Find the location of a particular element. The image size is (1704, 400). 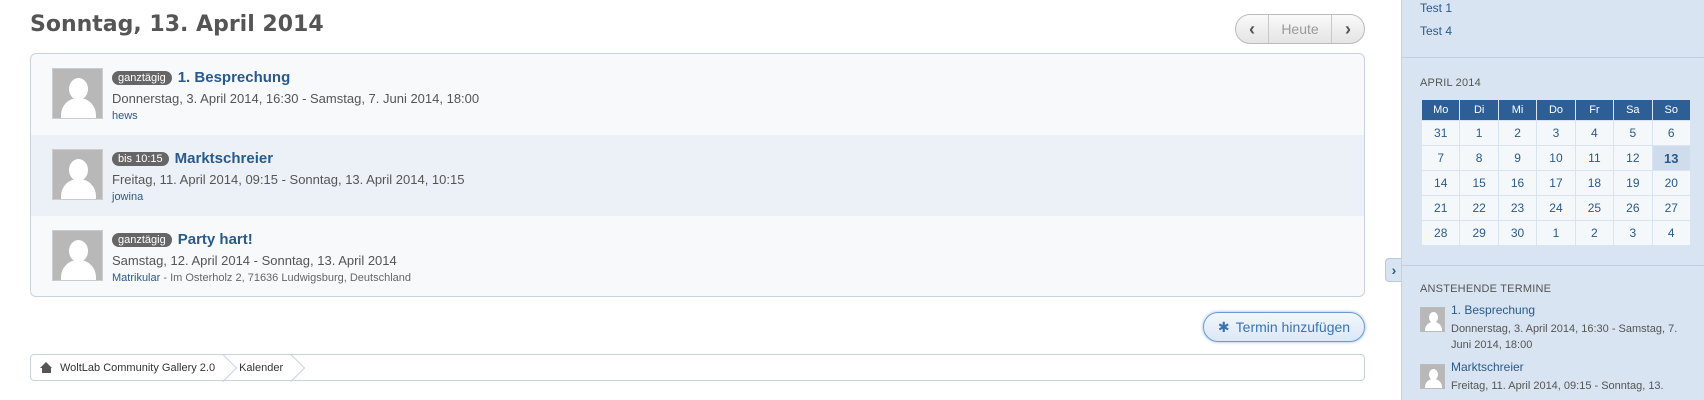

previous-day-button: ‹ is located at coordinates (1252, 29).